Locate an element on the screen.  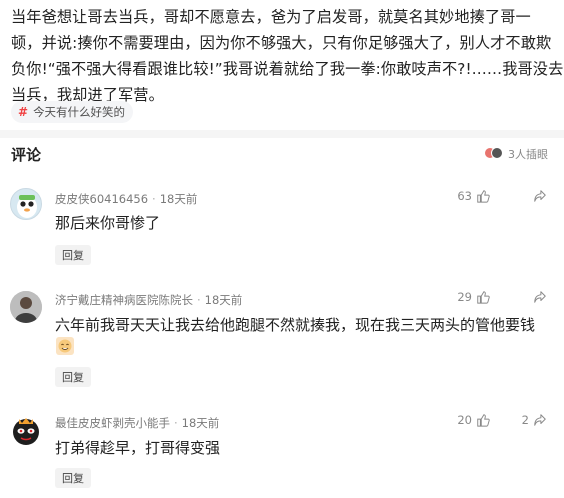
post-line-2: 顿，并说:揍你不需要理由，因为你不够强大，只有你足够强大了，别人才不敢欺 is located at coordinates (281, 43).